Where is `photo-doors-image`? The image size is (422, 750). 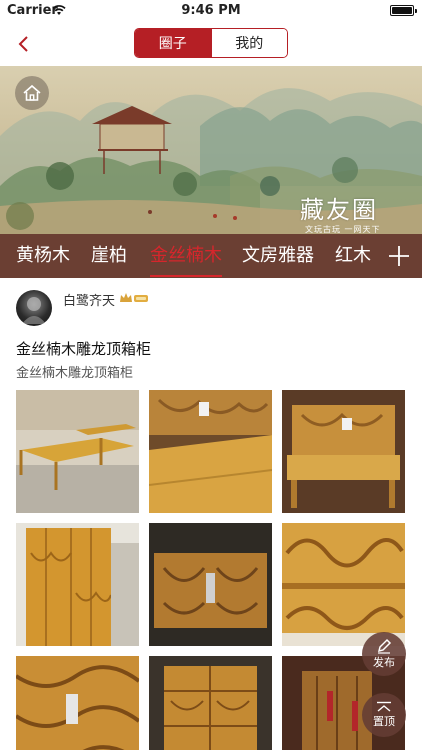 photo-doors-image is located at coordinates (210, 584).